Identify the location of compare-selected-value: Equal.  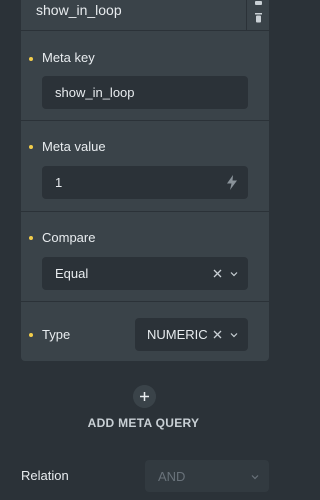
(72, 273).